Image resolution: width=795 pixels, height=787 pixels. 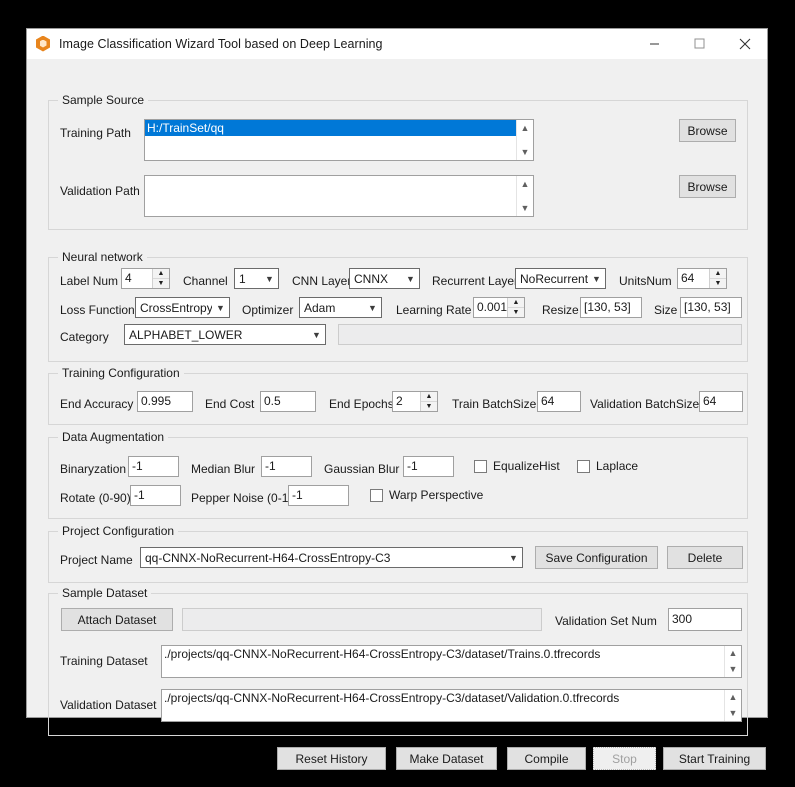 What do you see at coordinates (84, 337) in the screenshot?
I see `category-label: Category` at bounding box center [84, 337].